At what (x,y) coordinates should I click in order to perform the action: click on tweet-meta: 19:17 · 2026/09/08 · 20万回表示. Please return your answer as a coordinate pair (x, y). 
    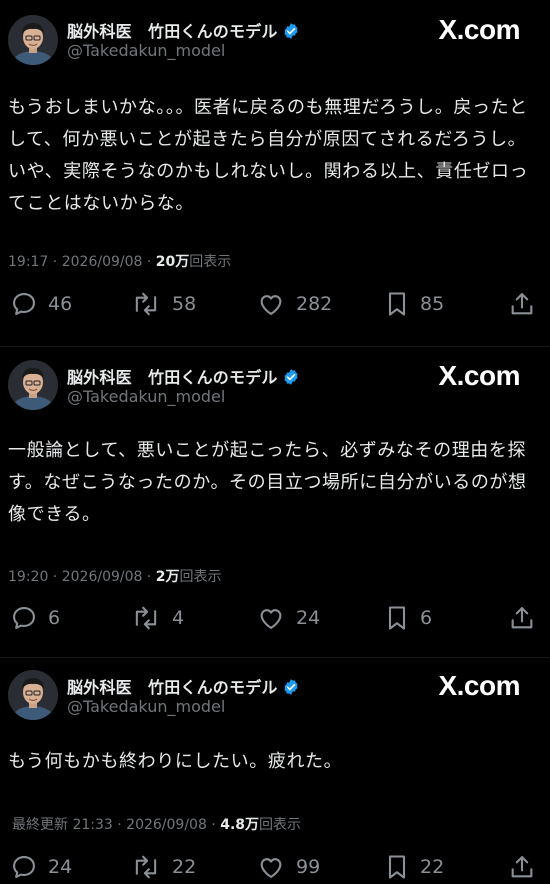
    Looking at the image, I should click on (120, 262).